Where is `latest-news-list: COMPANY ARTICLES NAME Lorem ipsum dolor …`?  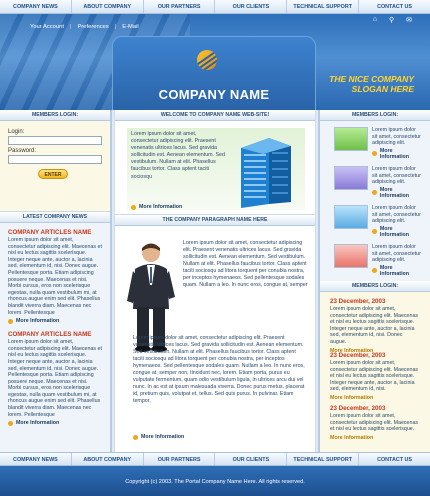
latest-news-list: COMPANY ARTICLES NAME Lorem ipsum dolor … is located at coordinates (55, 324).